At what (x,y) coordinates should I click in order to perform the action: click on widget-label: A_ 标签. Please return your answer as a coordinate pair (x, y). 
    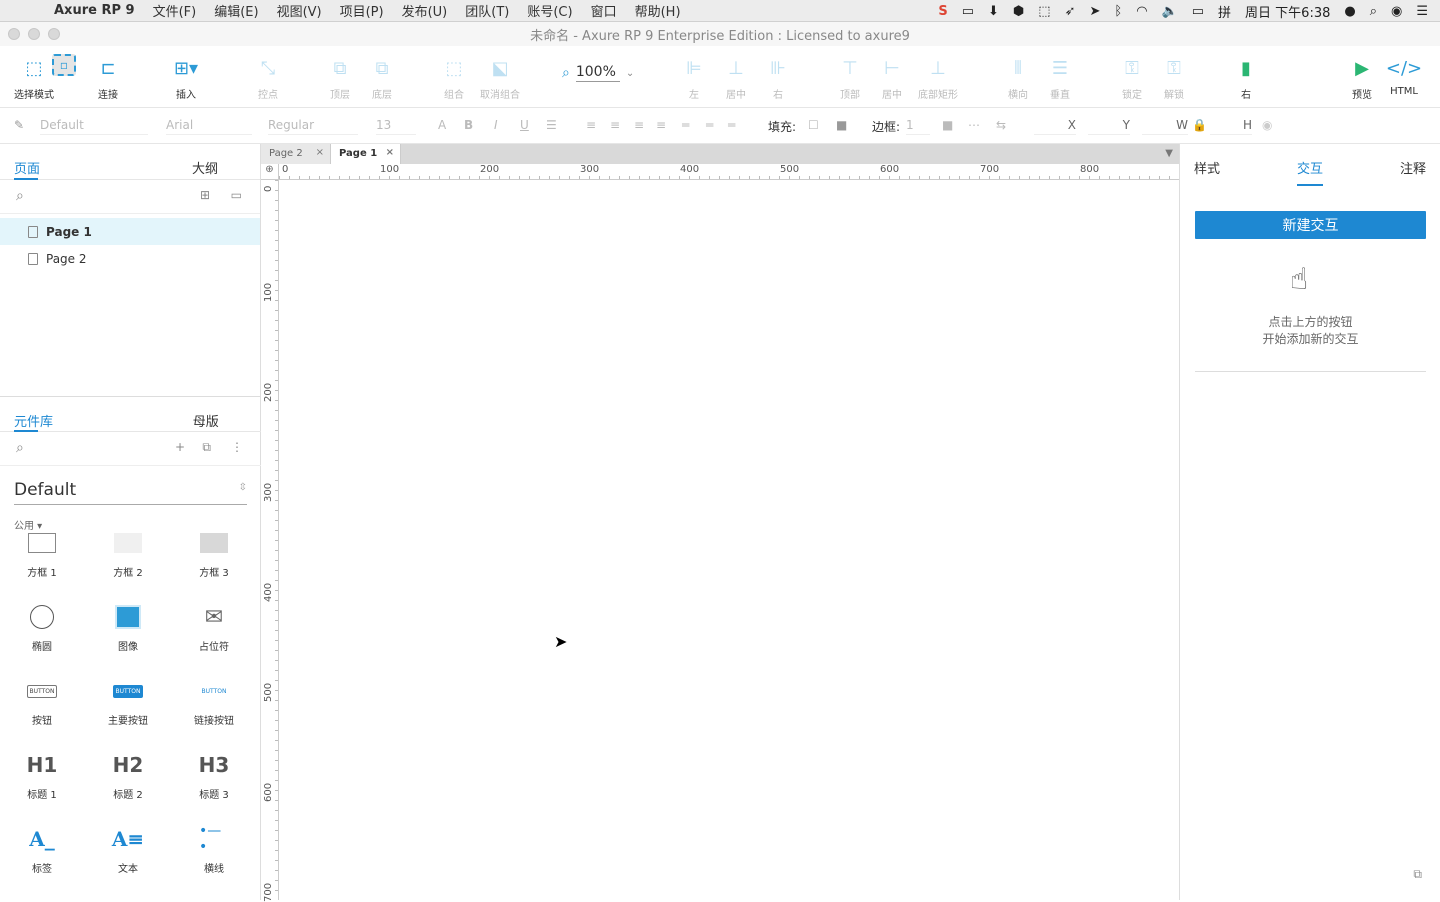
    Looking at the image, I should click on (42, 851).